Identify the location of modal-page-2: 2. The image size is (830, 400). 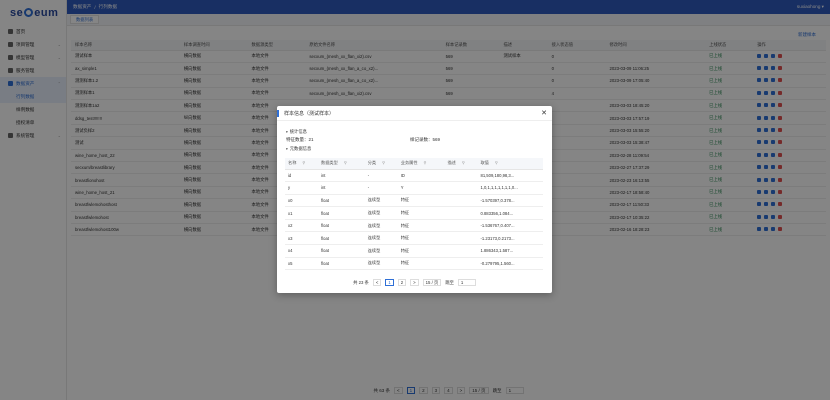
(402, 282).